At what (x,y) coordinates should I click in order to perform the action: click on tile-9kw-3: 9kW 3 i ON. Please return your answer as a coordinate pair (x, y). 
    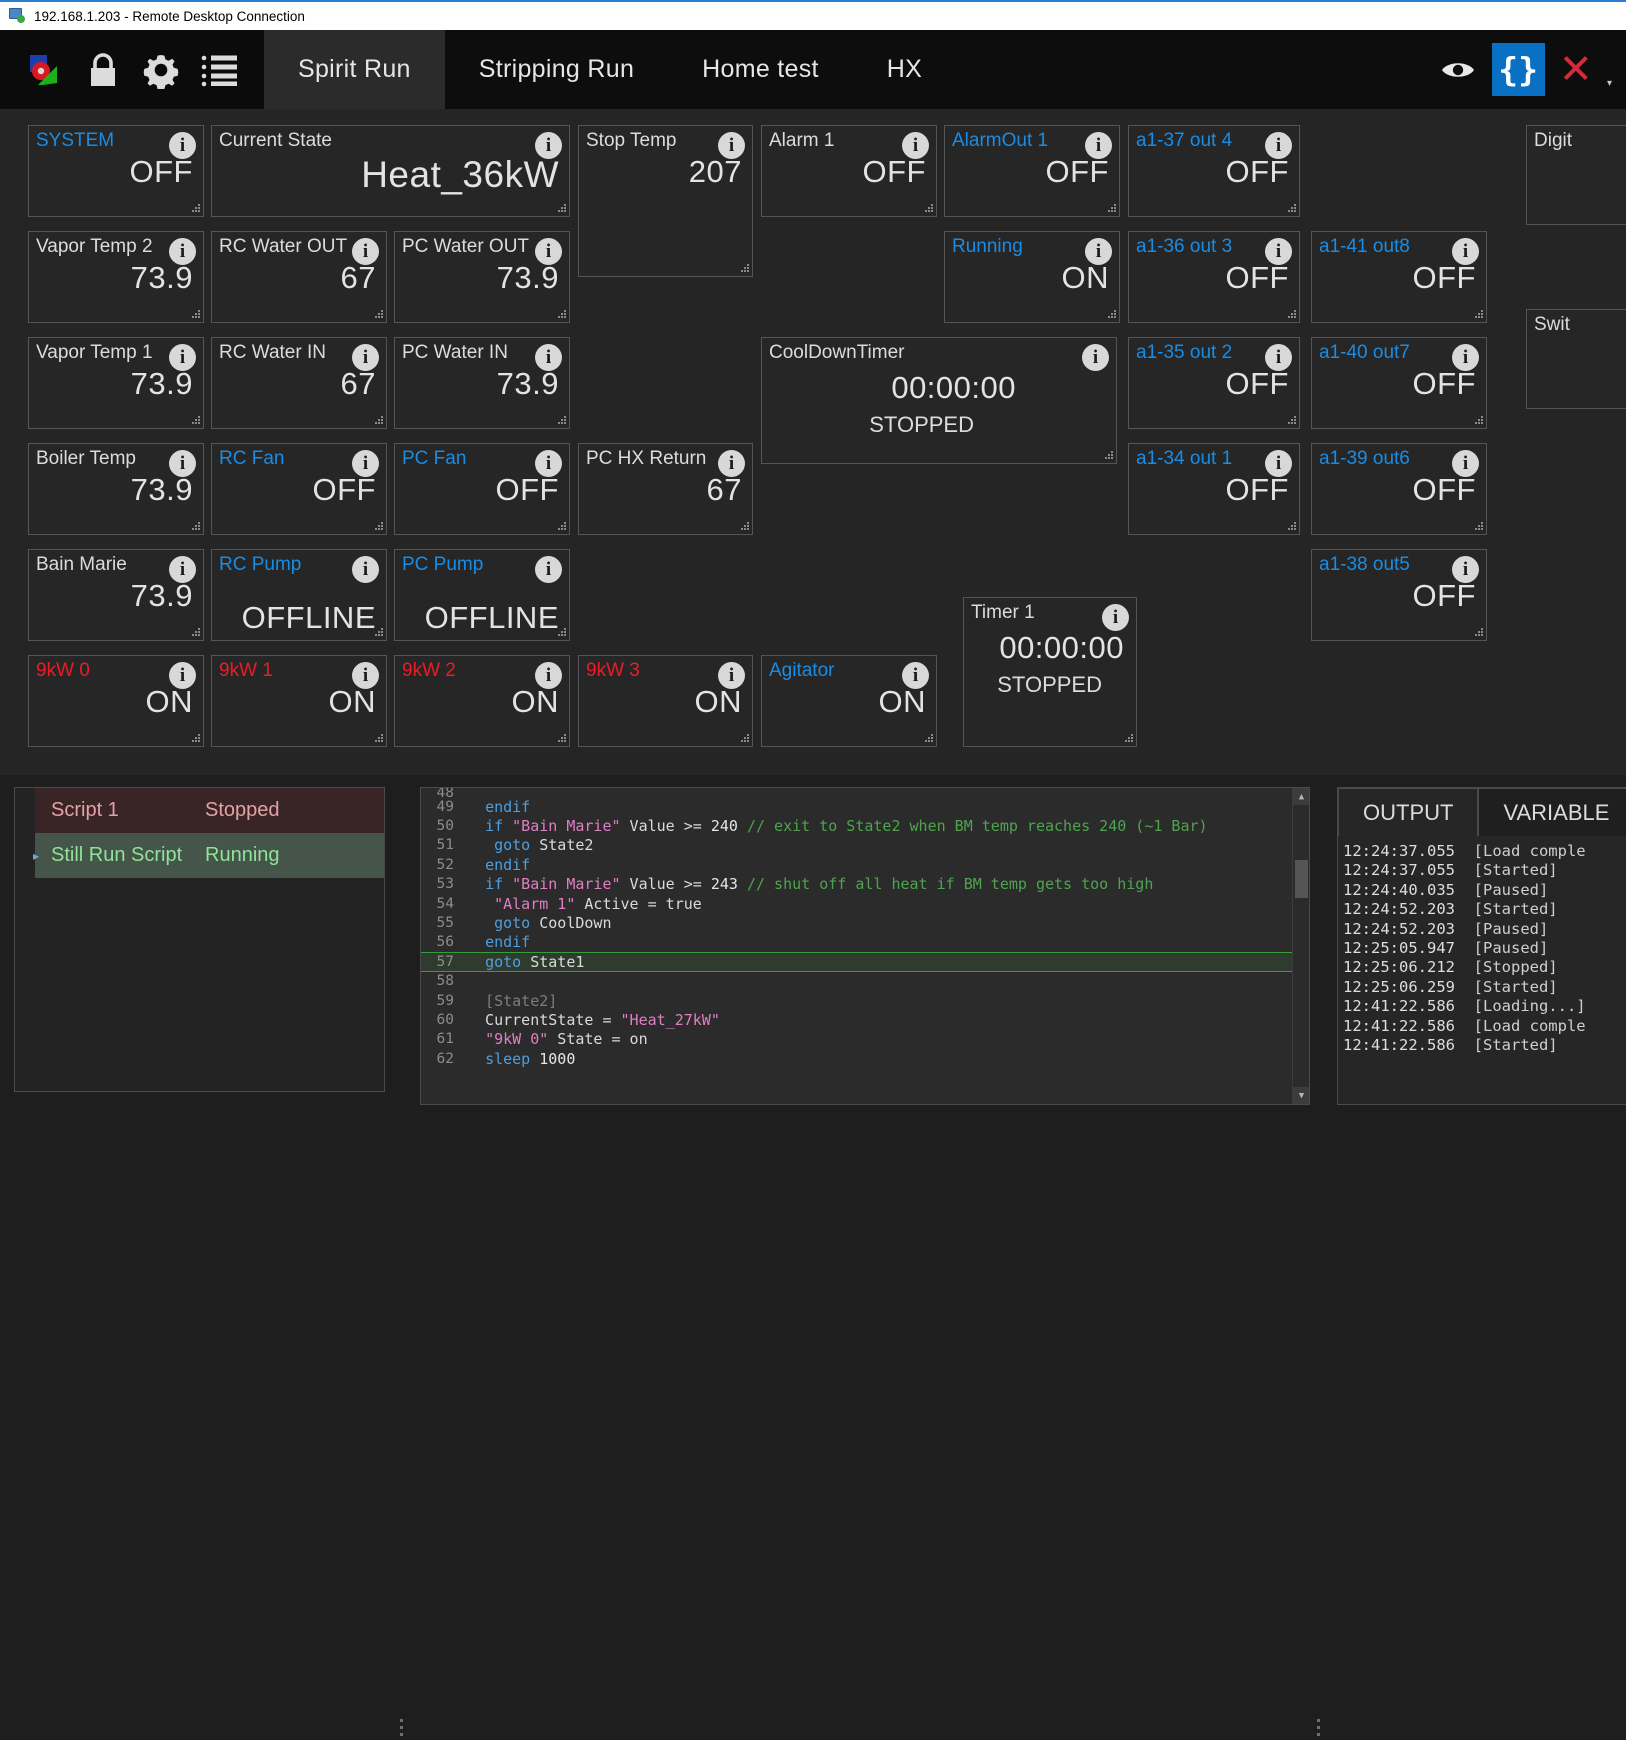
    Looking at the image, I should click on (665, 701).